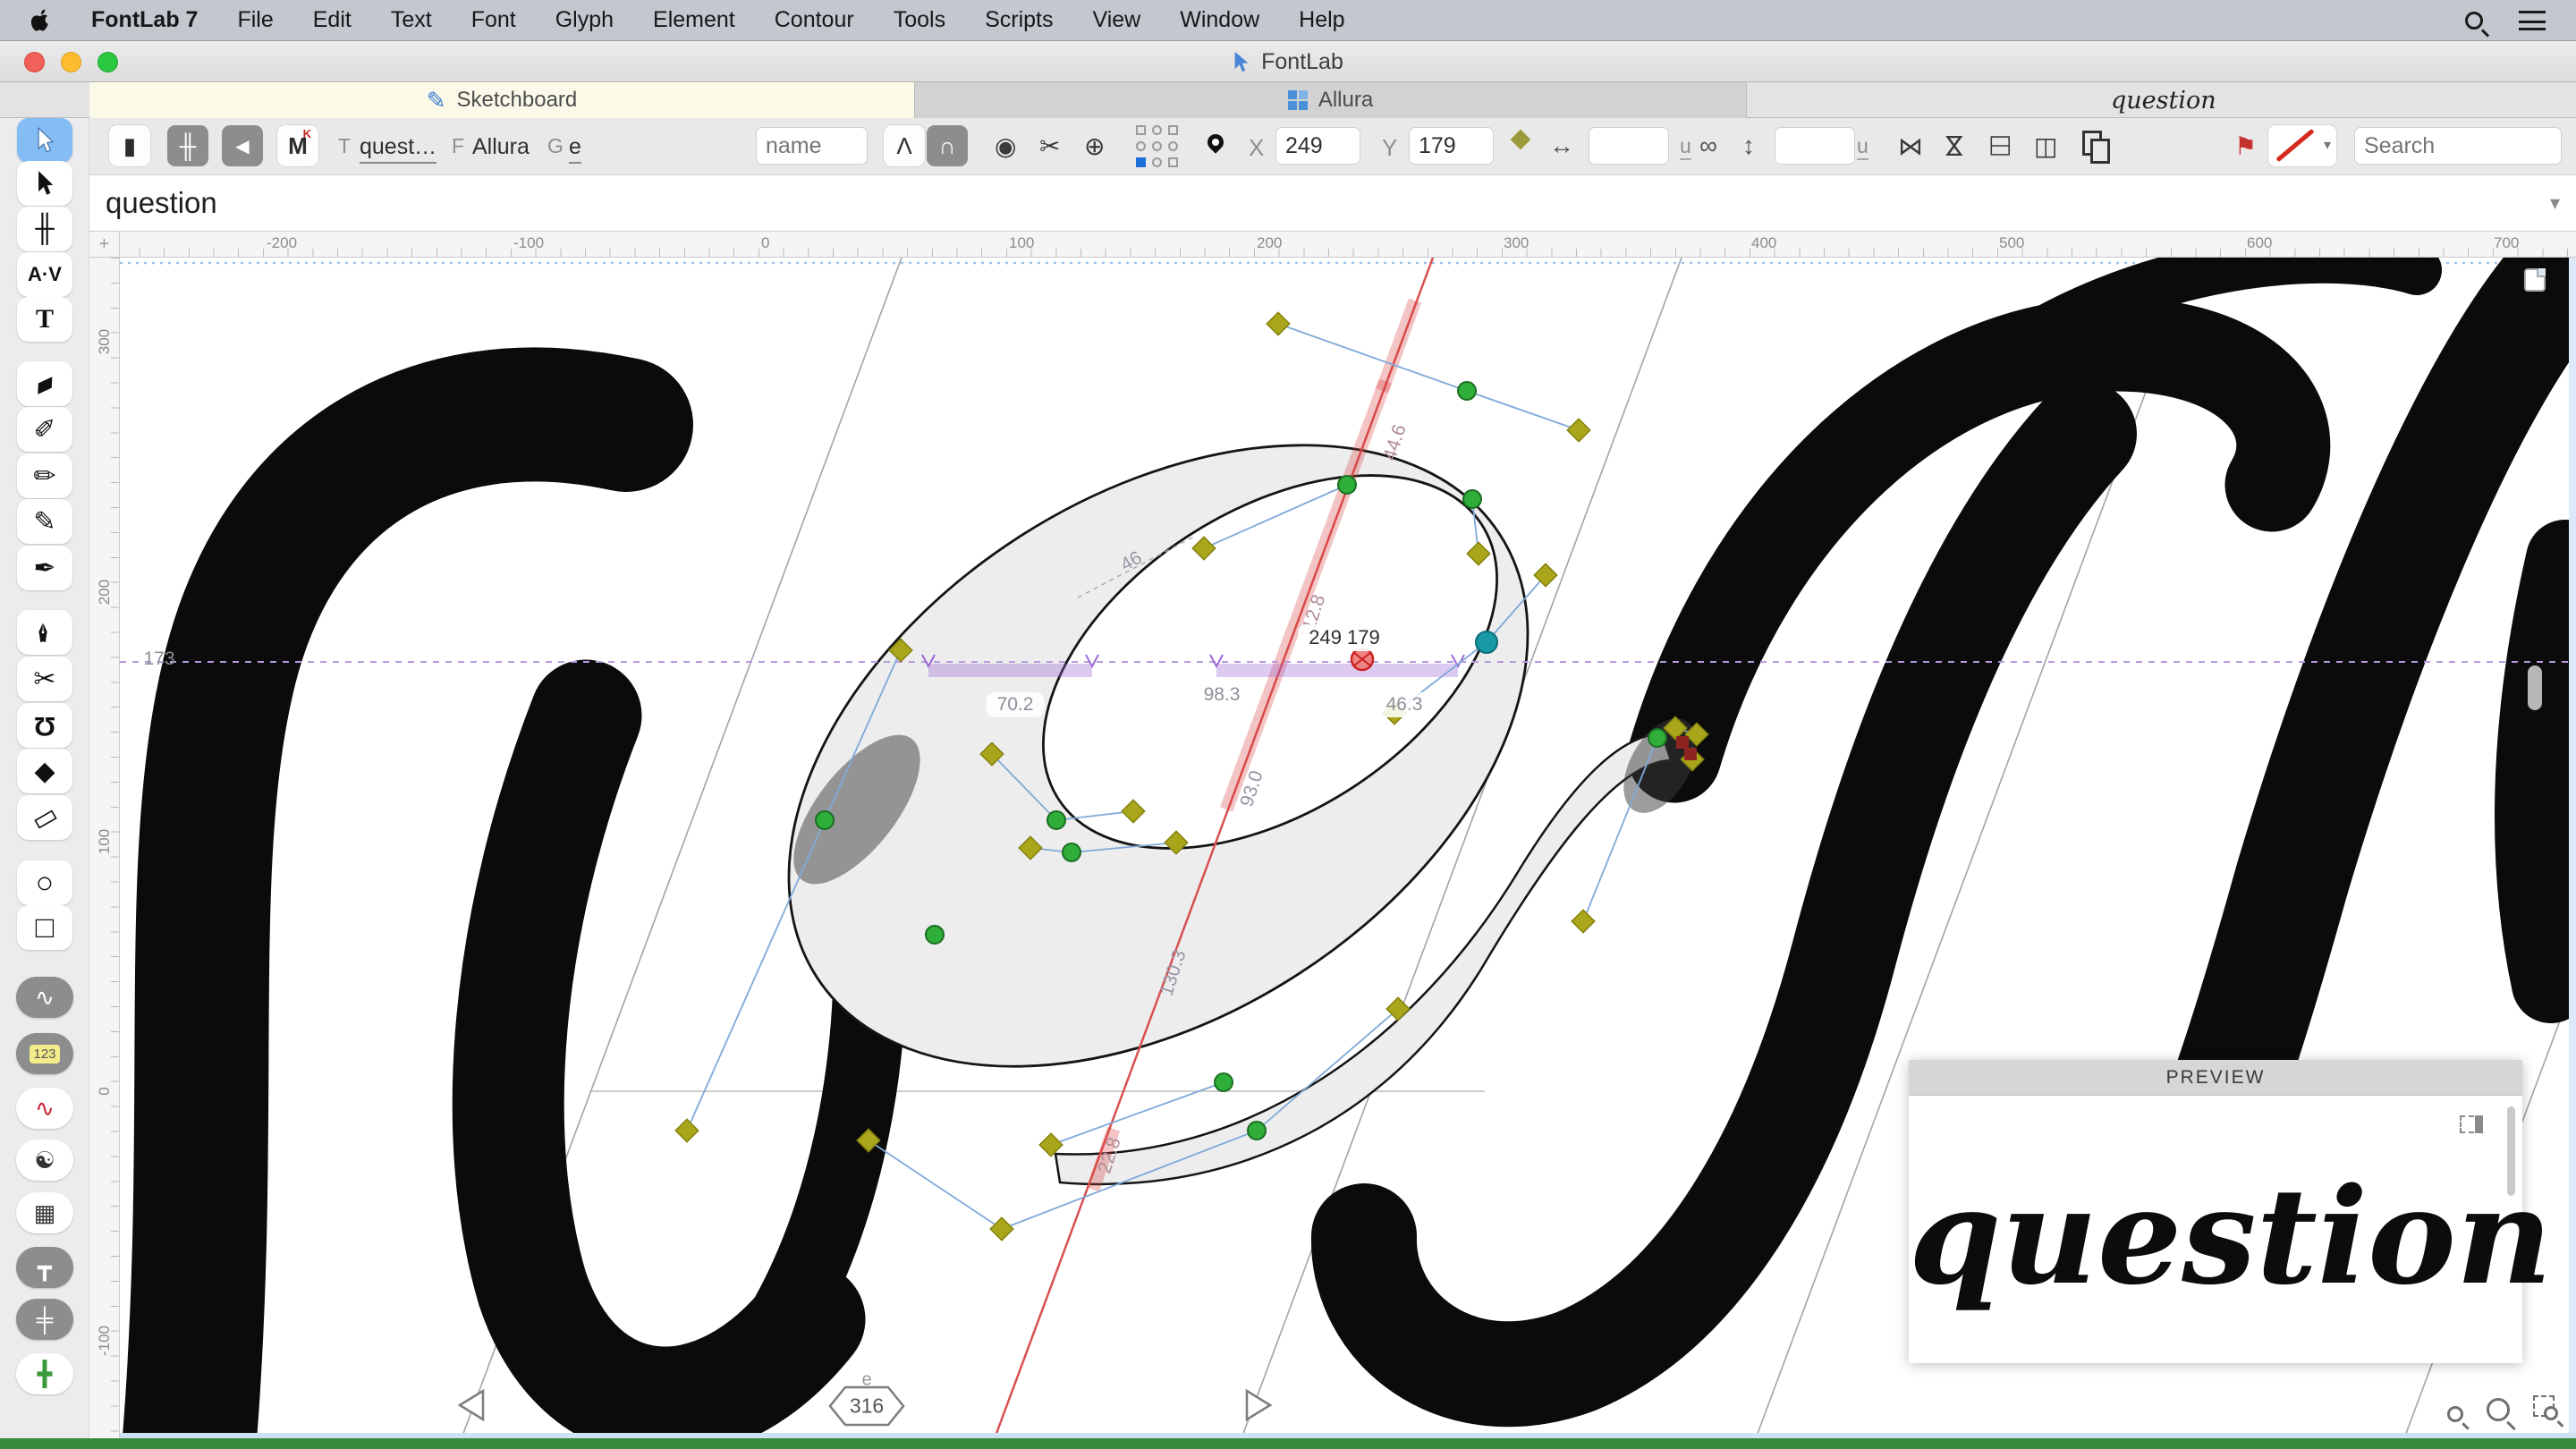  Describe the element at coordinates (242, 145) in the screenshot. I see `previous-glyph-button: ◀` at that location.